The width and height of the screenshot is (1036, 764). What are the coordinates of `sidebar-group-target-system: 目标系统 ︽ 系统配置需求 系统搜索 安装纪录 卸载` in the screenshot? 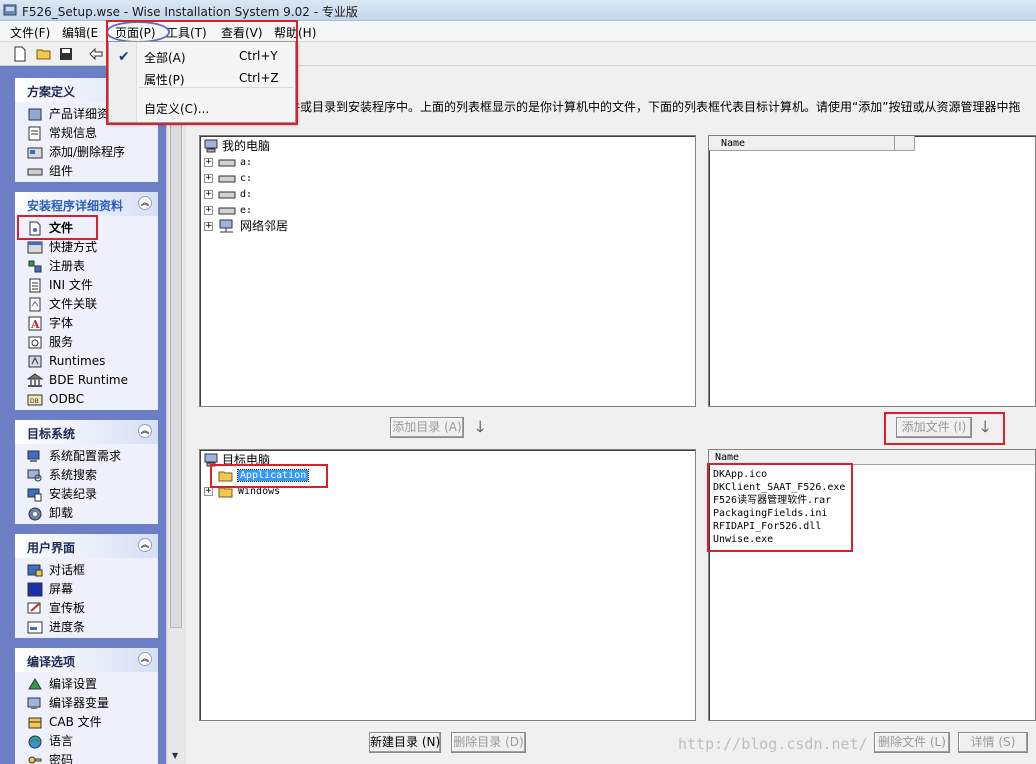 It's located at (86, 472).